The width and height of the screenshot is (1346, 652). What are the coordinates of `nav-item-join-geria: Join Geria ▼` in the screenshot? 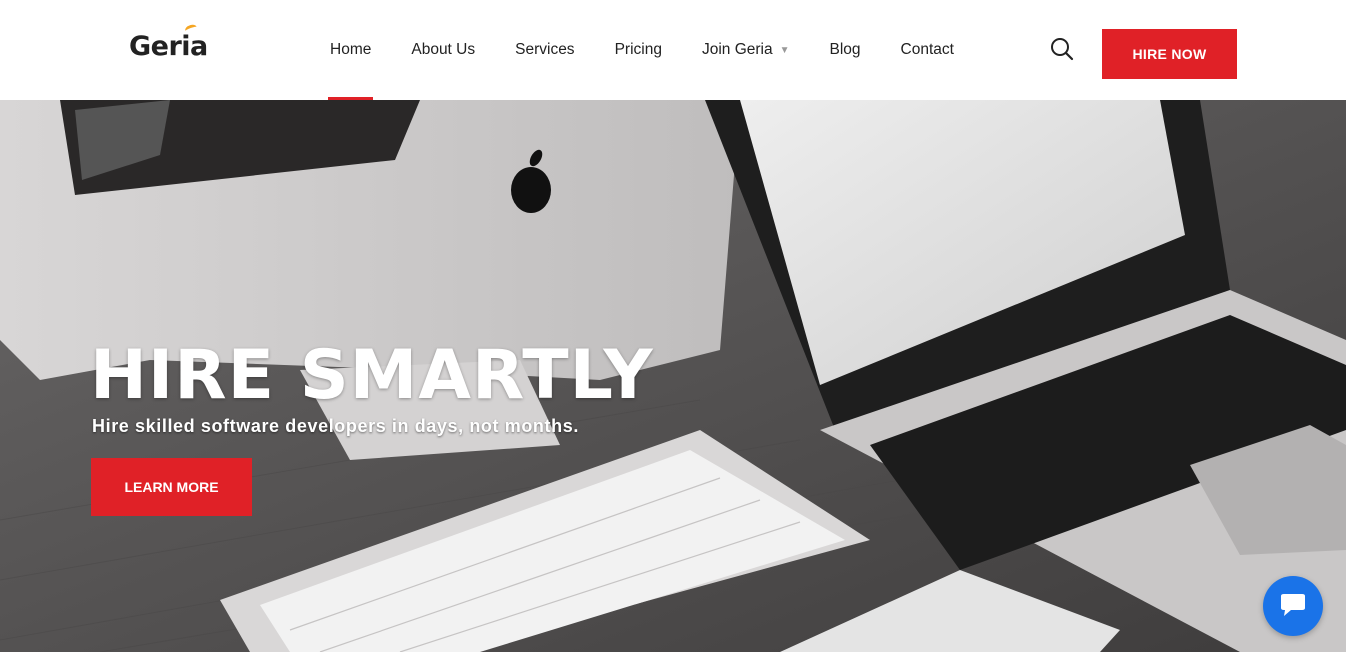 It's located at (746, 50).